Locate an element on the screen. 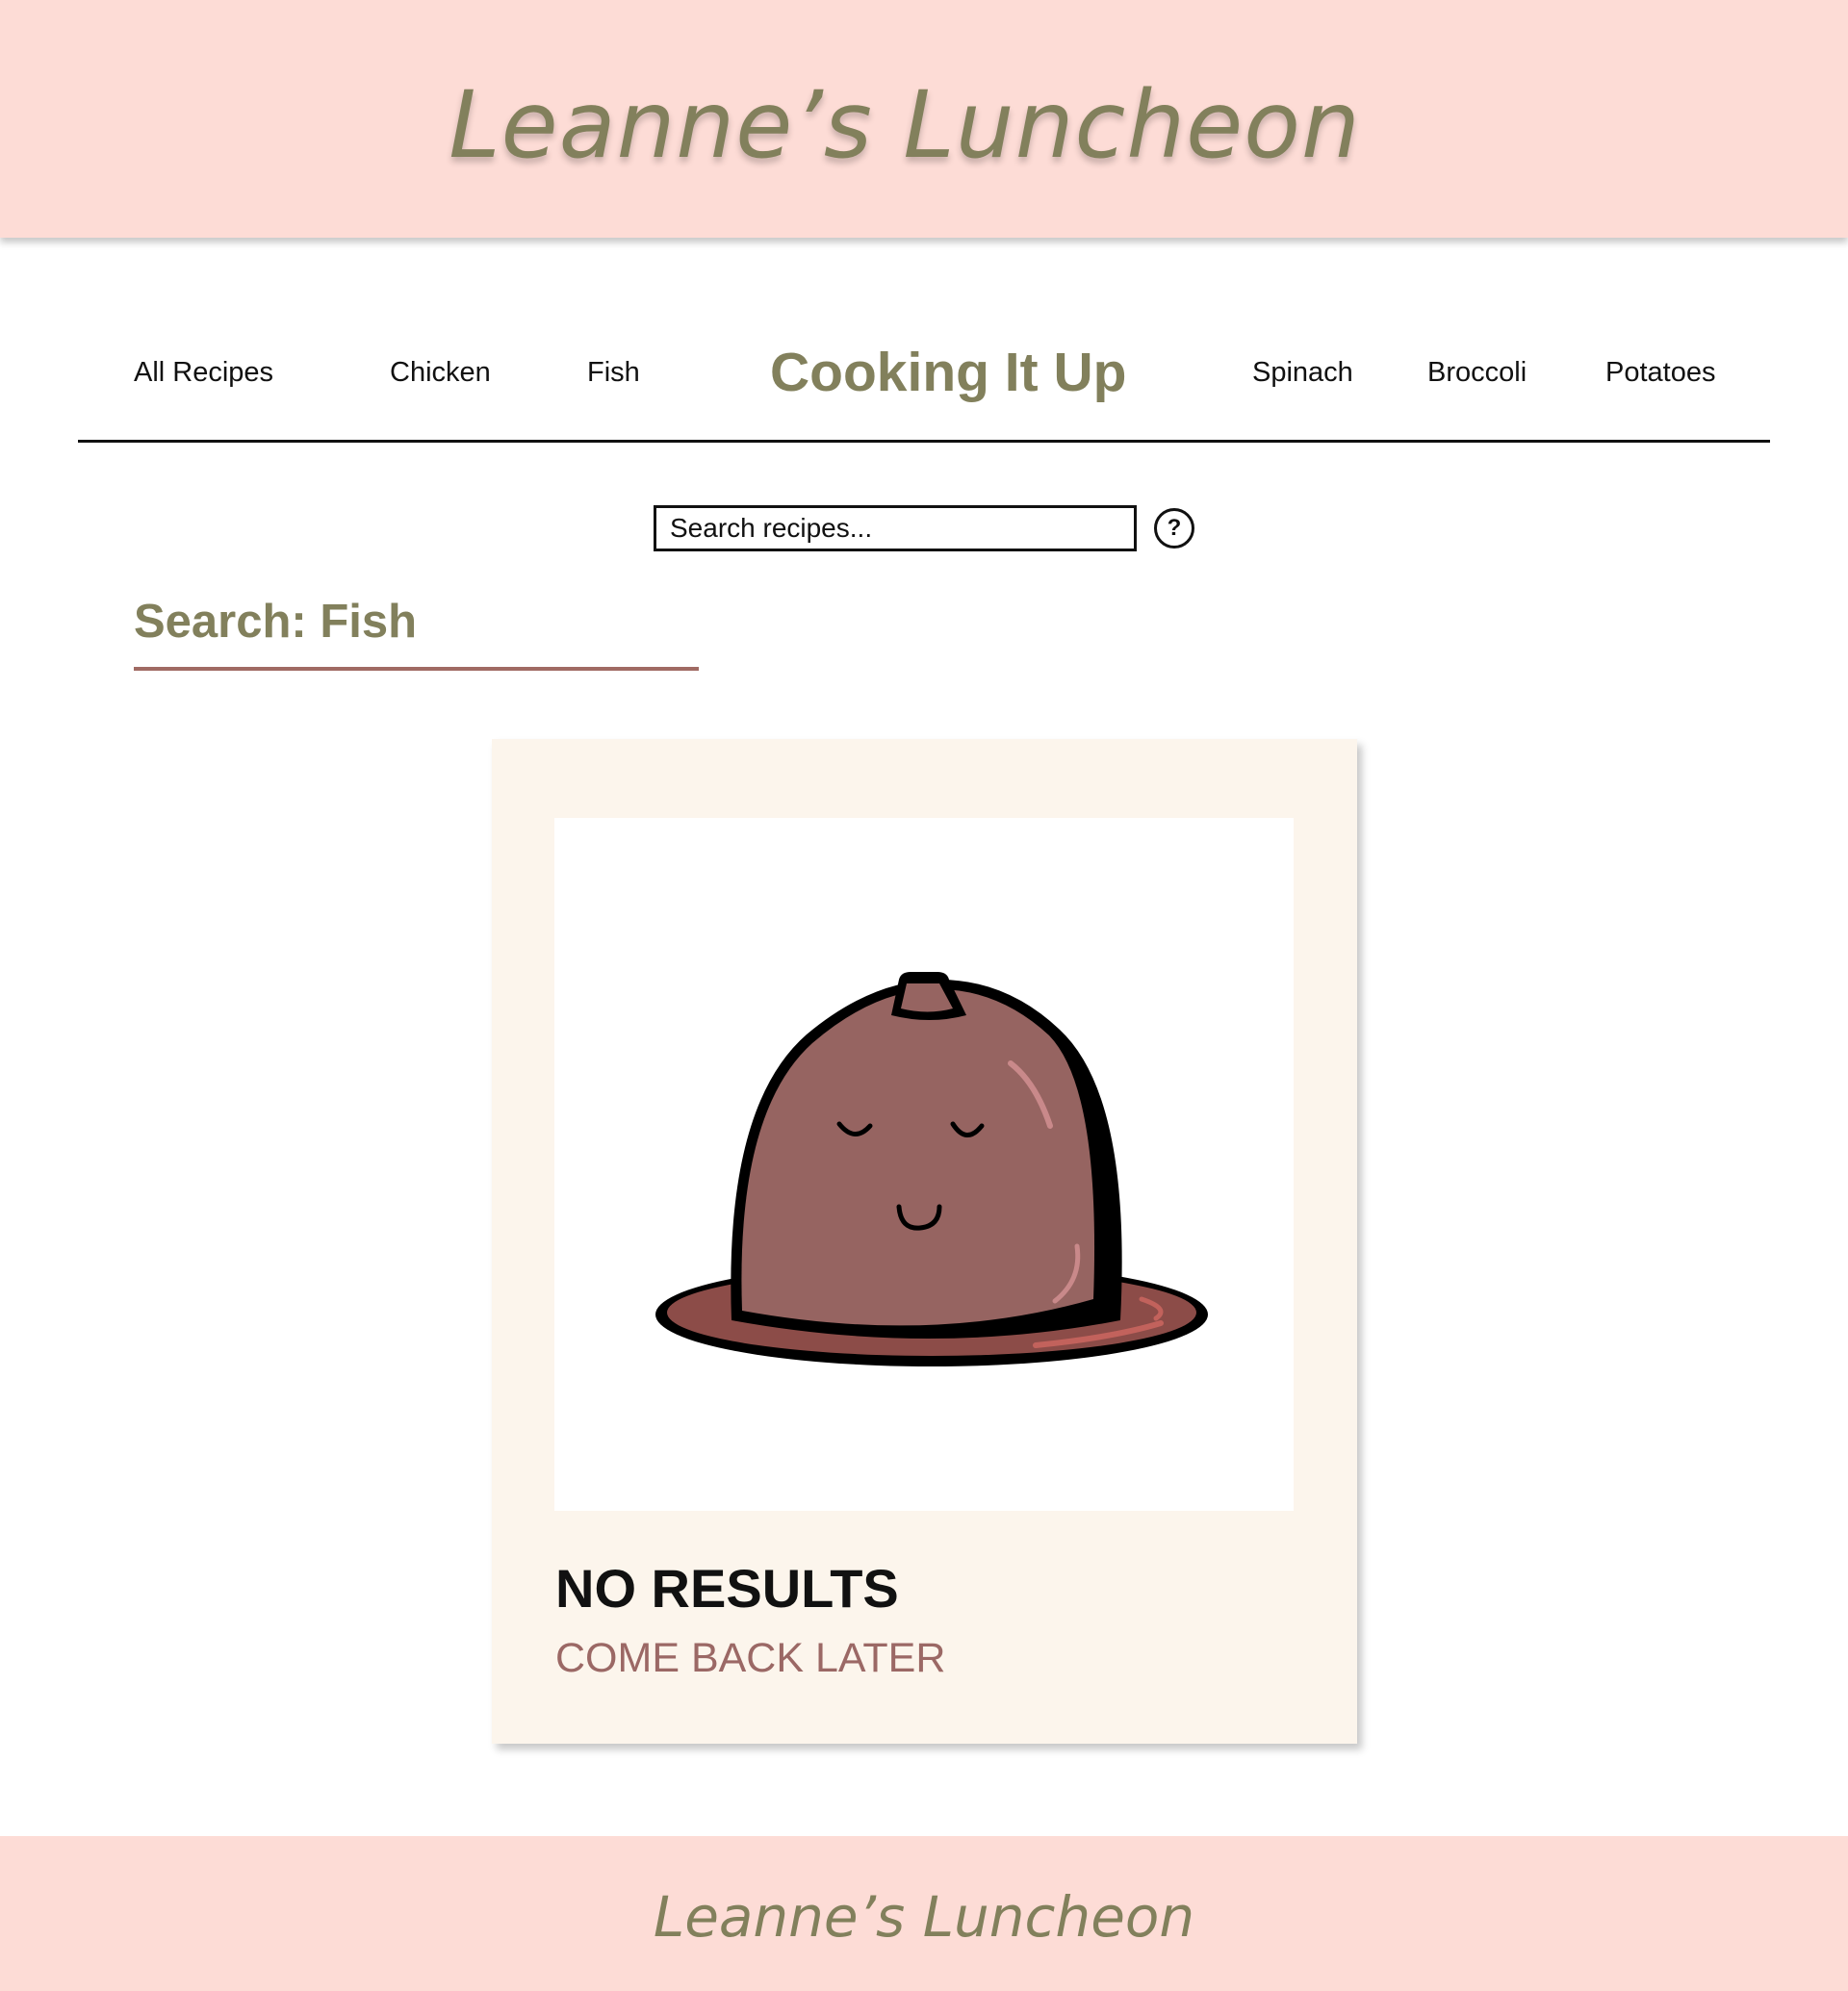 The image size is (1848, 1991). nav-divider is located at coordinates (924, 442).